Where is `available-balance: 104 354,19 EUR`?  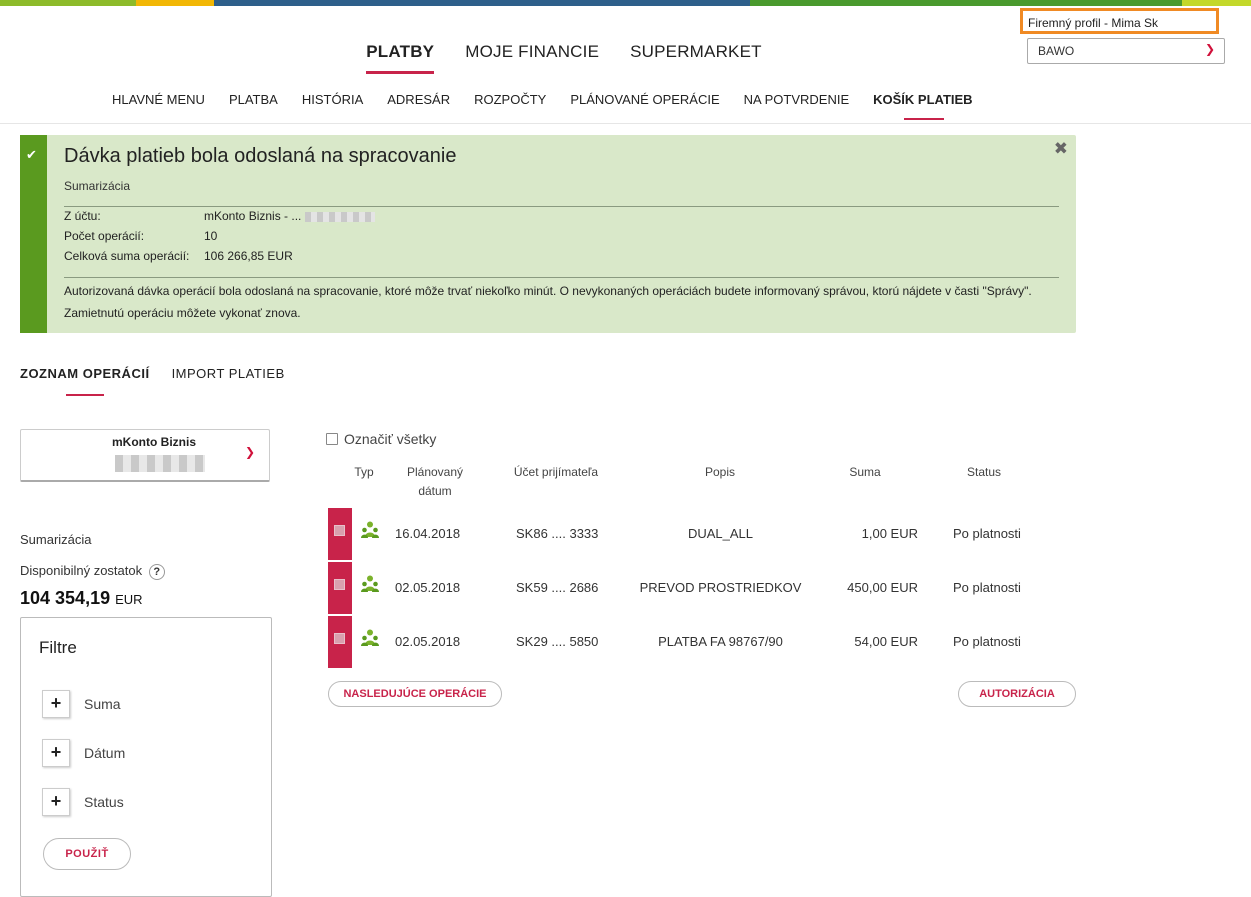
available-balance: 104 354,19 EUR is located at coordinates (81, 598).